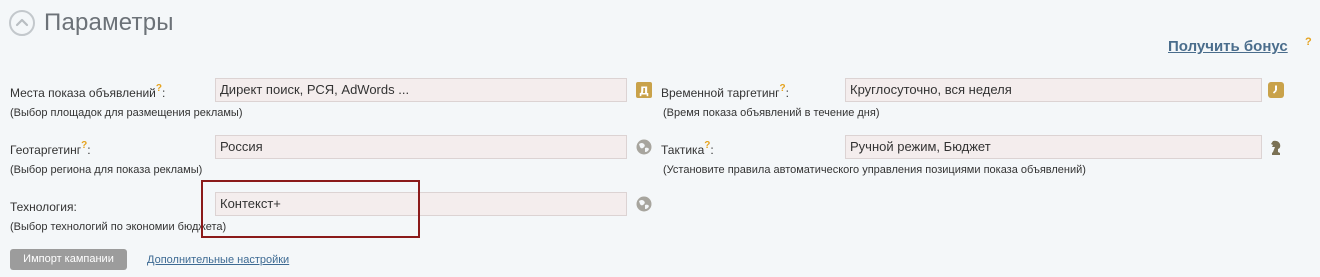  What do you see at coordinates (1308, 42) in the screenshot?
I see `bonus-help-mark: ?` at bounding box center [1308, 42].